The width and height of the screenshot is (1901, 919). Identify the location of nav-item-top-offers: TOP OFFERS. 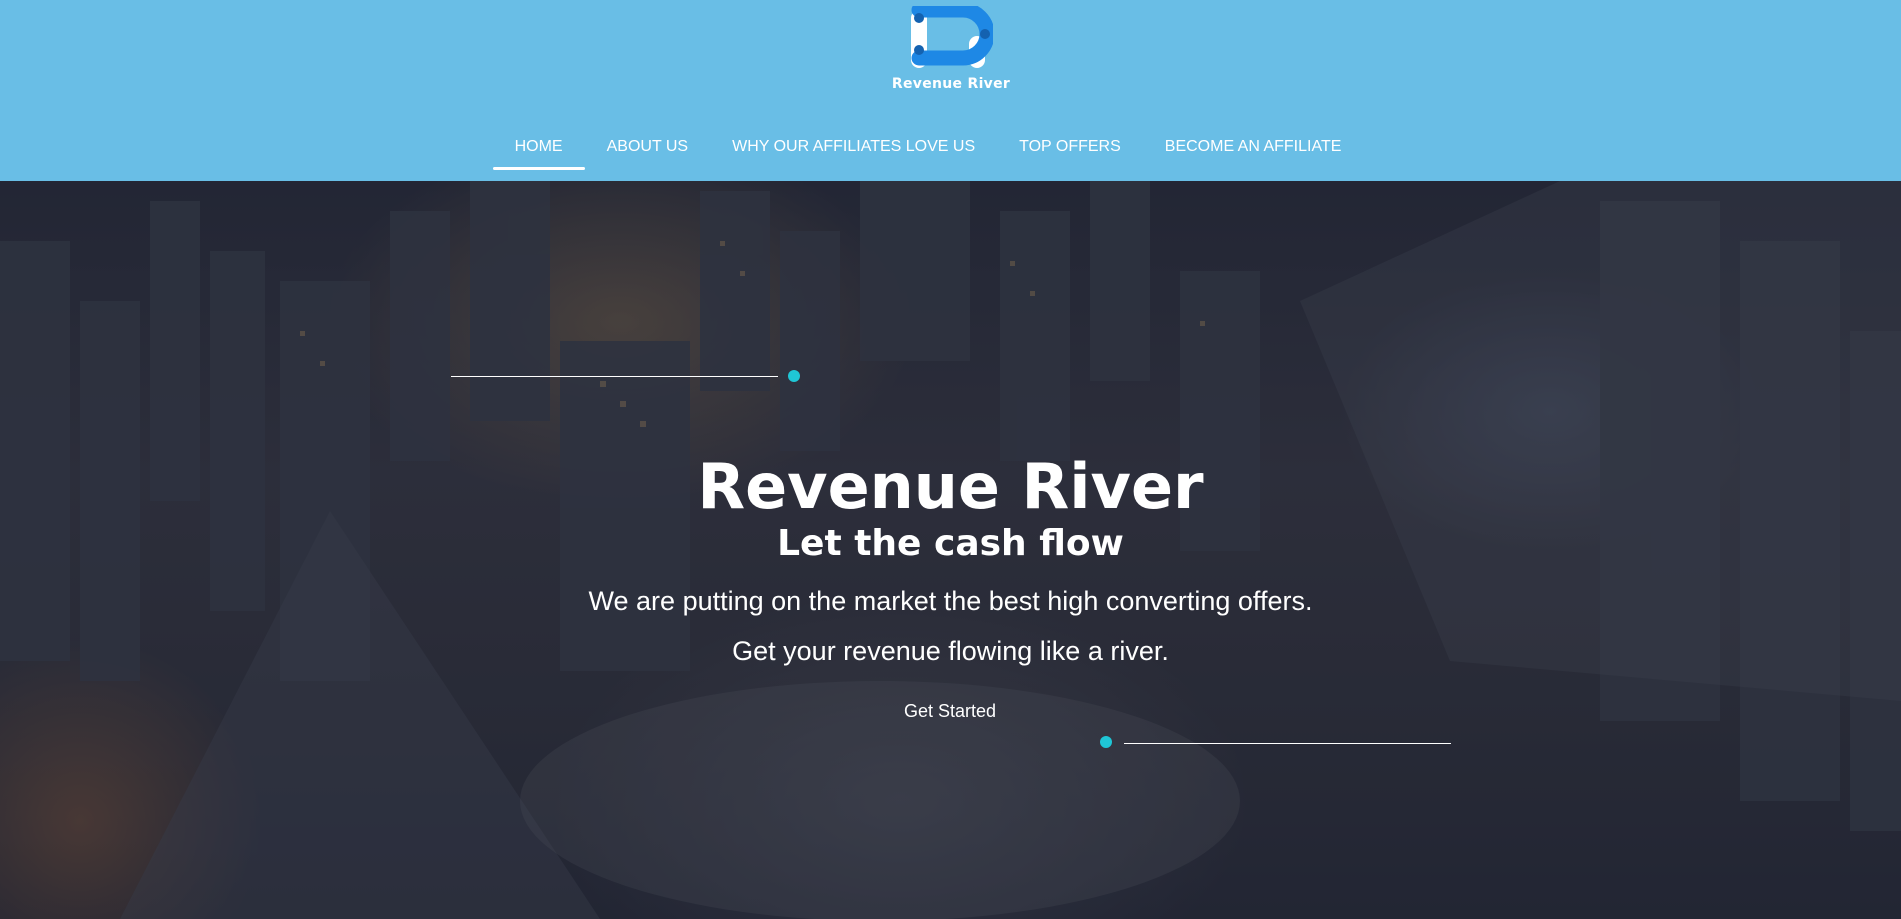
(1070, 152).